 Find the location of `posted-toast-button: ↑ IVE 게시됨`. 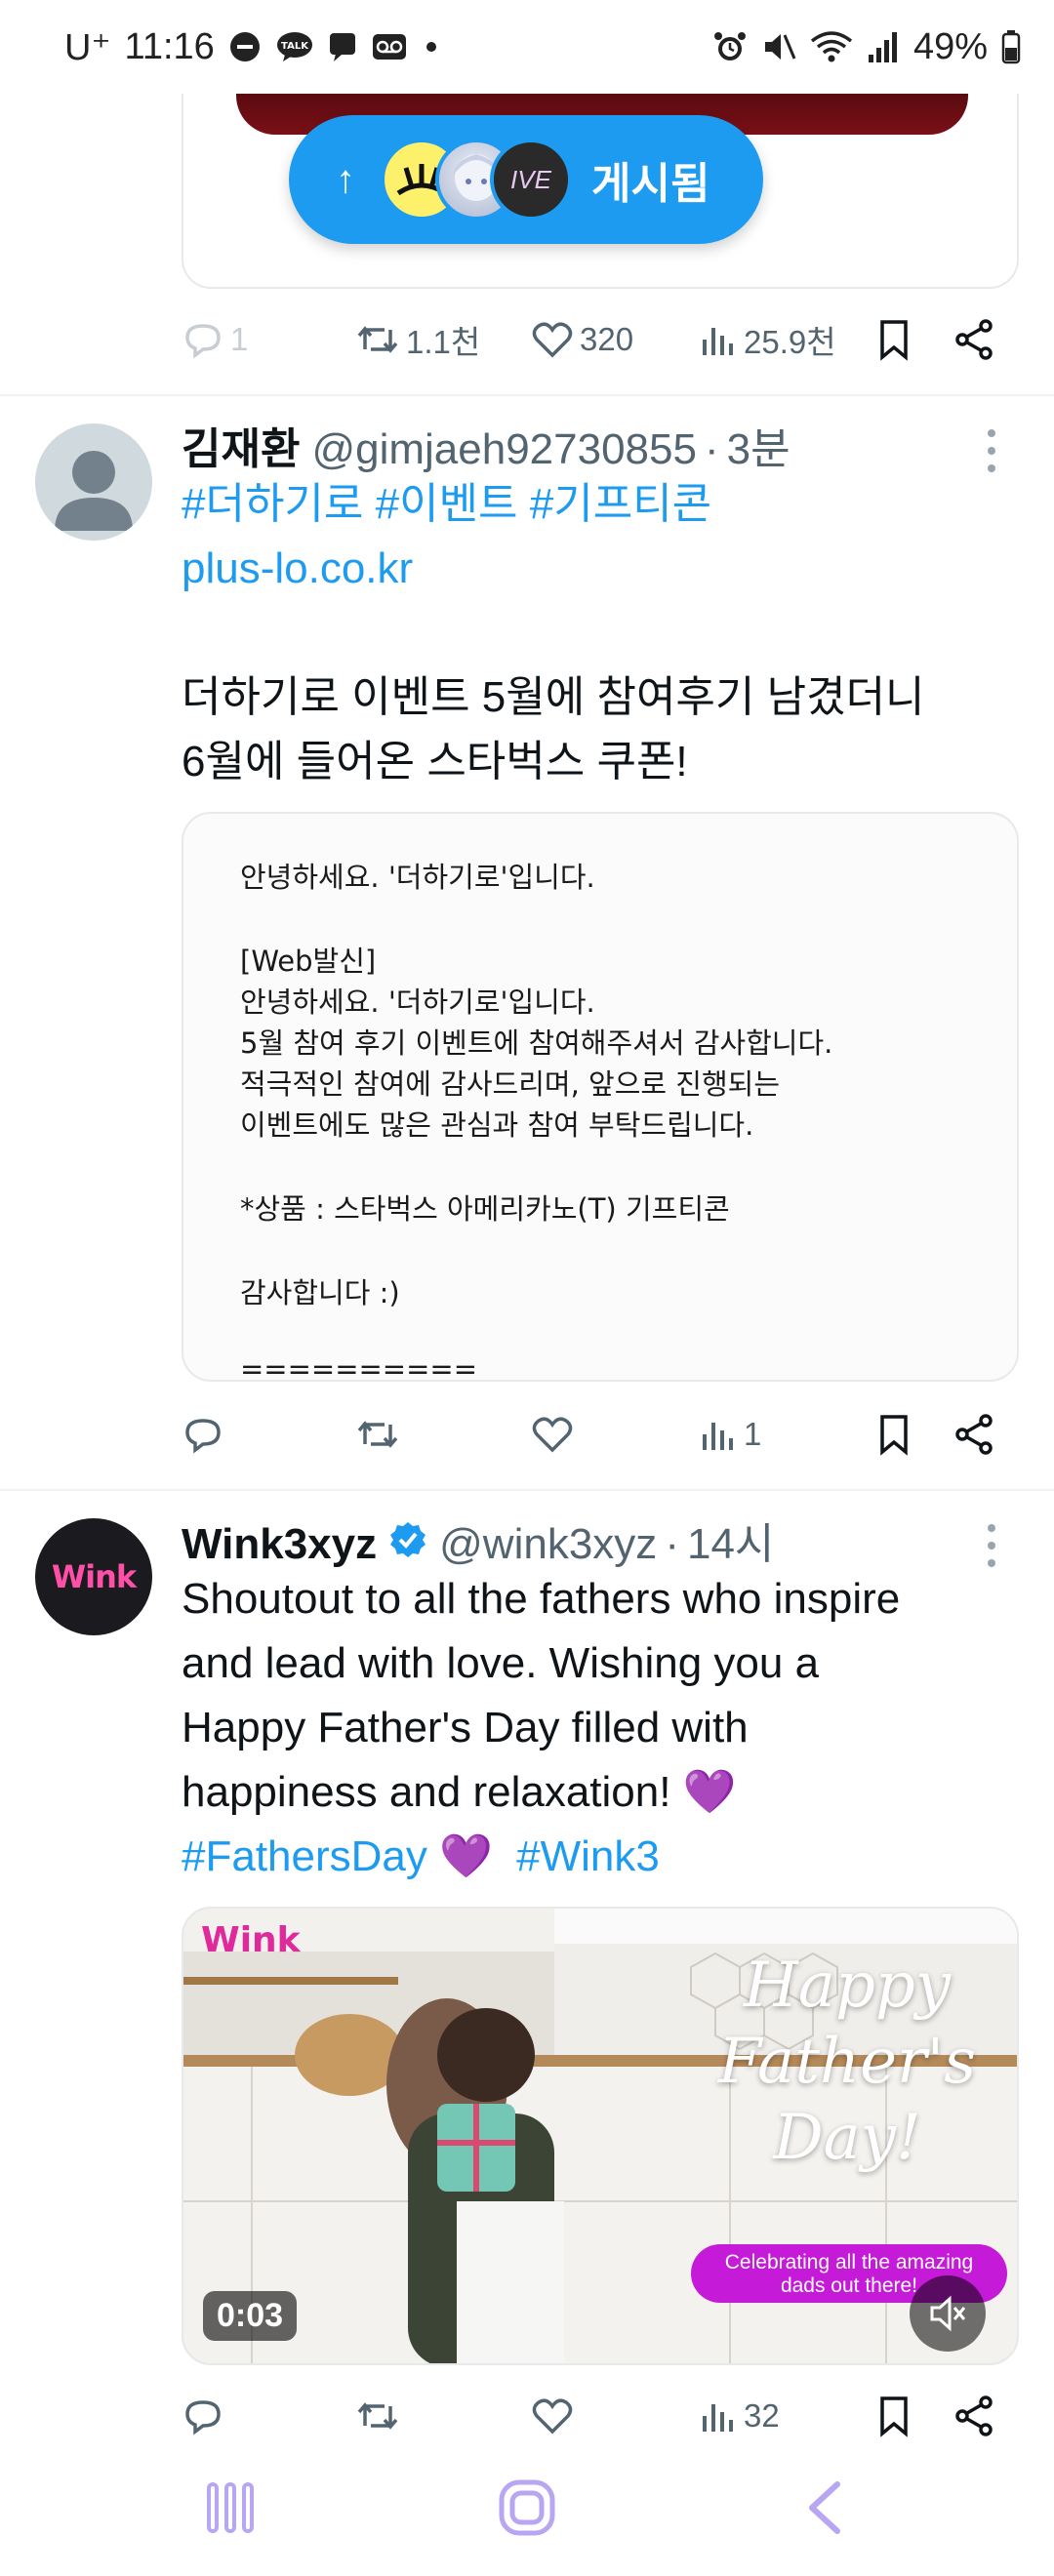

posted-toast-button: ↑ IVE 게시됨 is located at coordinates (526, 179).